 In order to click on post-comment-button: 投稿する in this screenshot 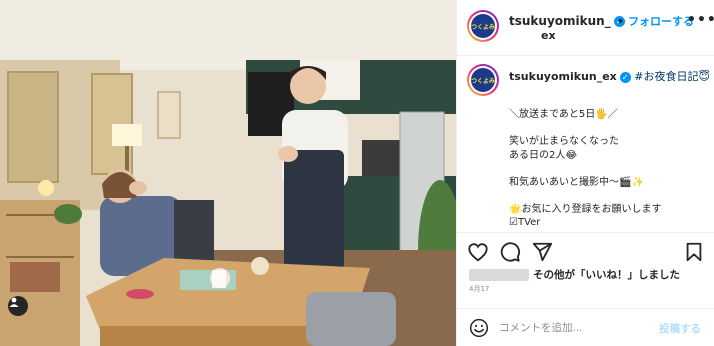, I will do `click(680, 328)`.